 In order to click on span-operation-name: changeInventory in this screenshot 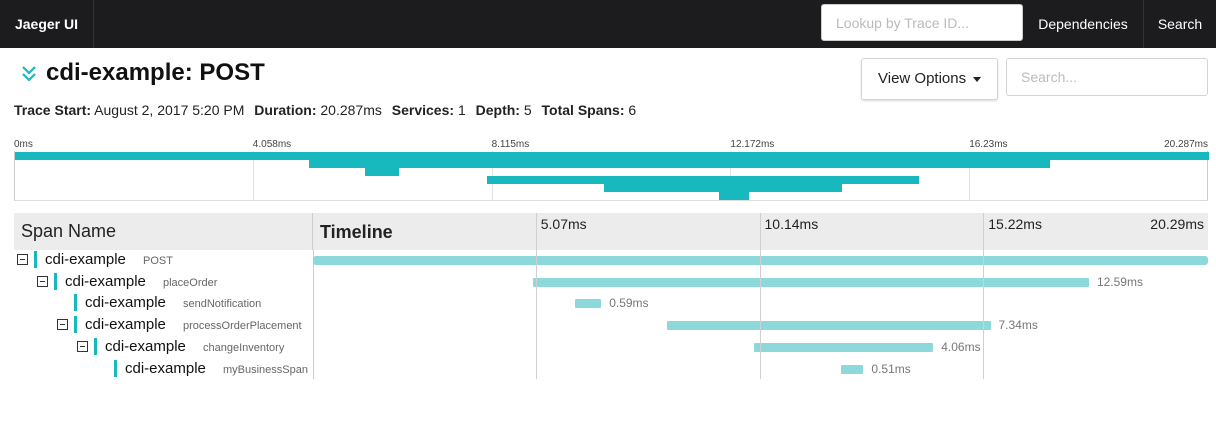, I will do `click(244, 347)`.